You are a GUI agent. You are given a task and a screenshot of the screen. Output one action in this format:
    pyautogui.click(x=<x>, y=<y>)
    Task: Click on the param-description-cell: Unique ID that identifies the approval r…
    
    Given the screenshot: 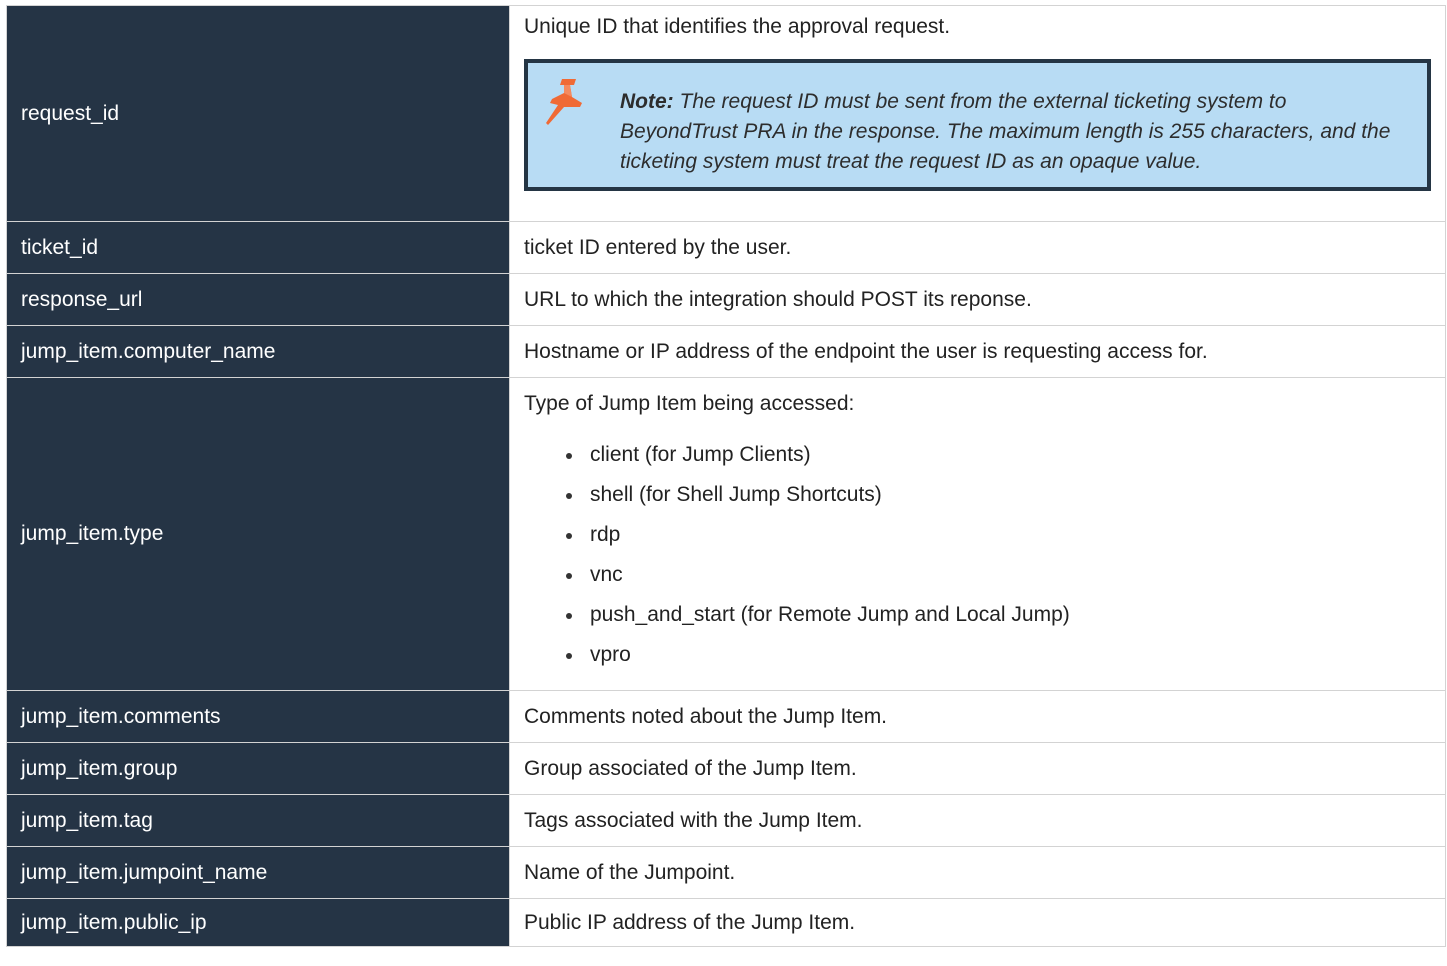 What is the action you would take?
    pyautogui.click(x=977, y=113)
    